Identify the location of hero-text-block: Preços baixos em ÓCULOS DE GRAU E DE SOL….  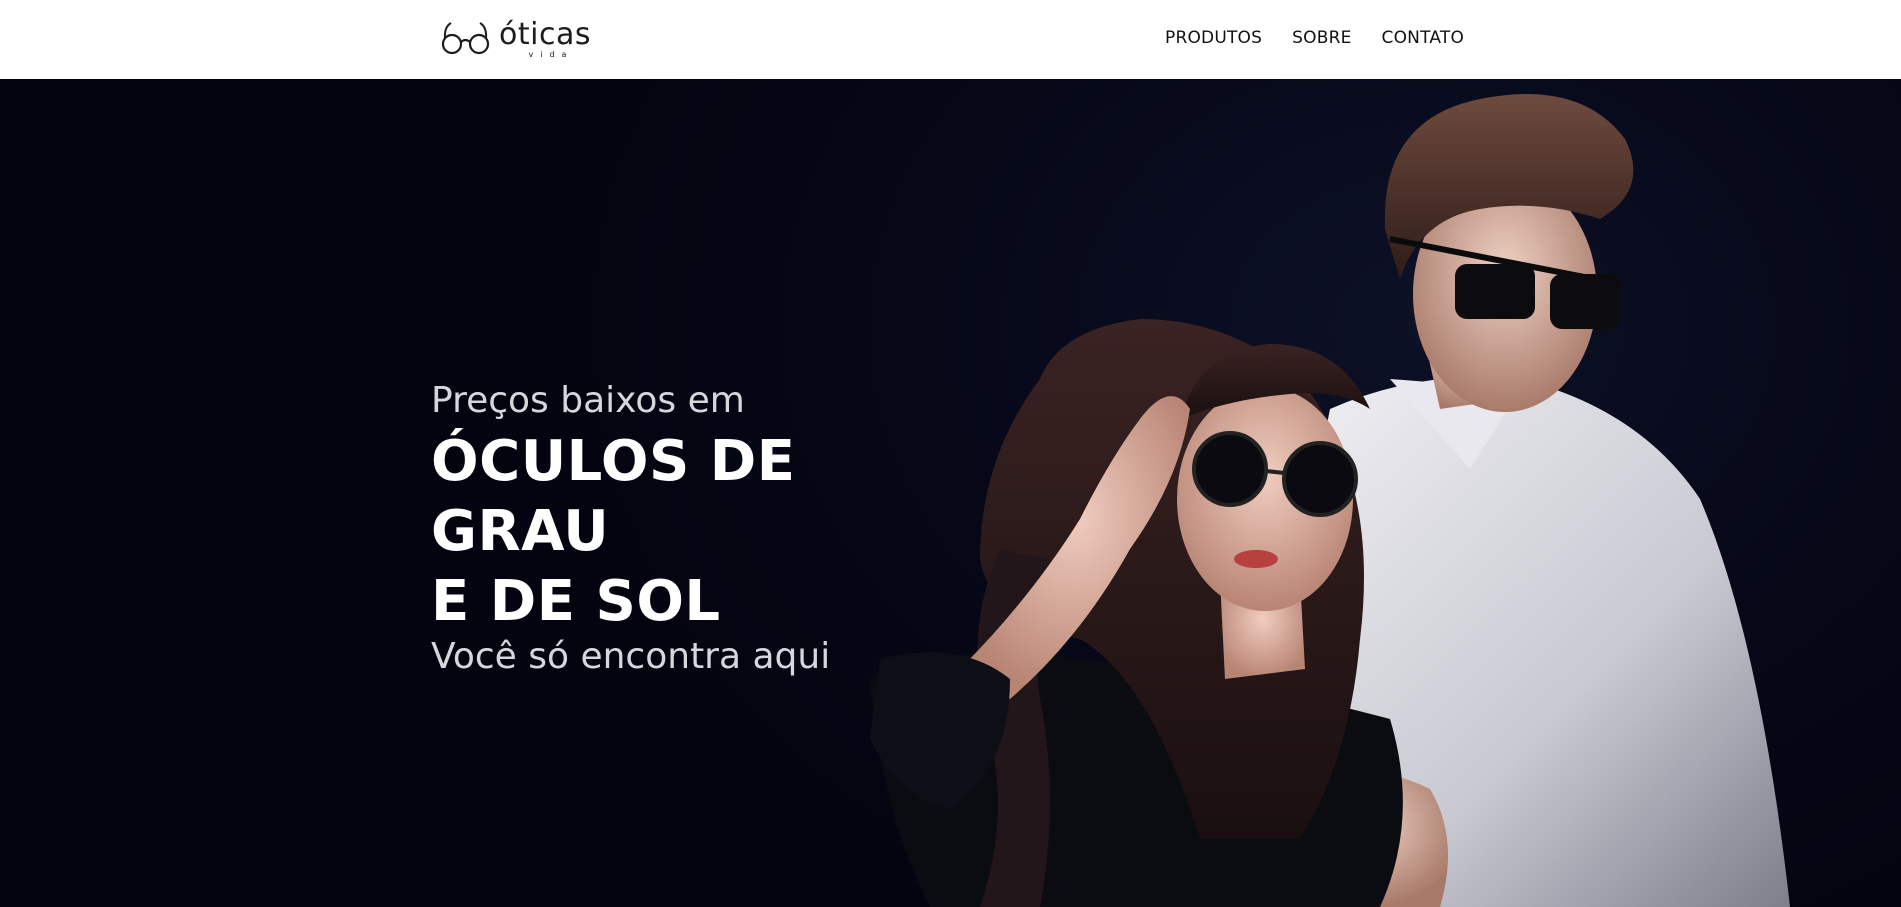
(711, 529).